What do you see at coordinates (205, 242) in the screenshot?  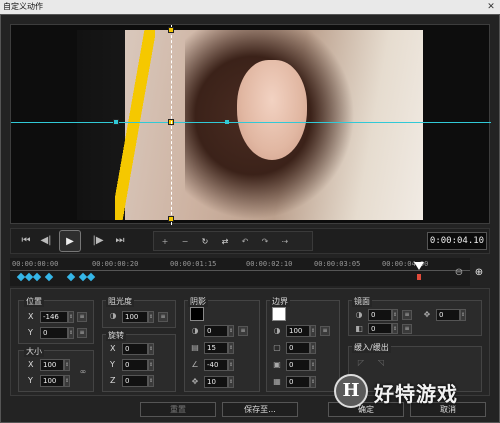 I see `reverse-keyframe-icon: ↻` at bounding box center [205, 242].